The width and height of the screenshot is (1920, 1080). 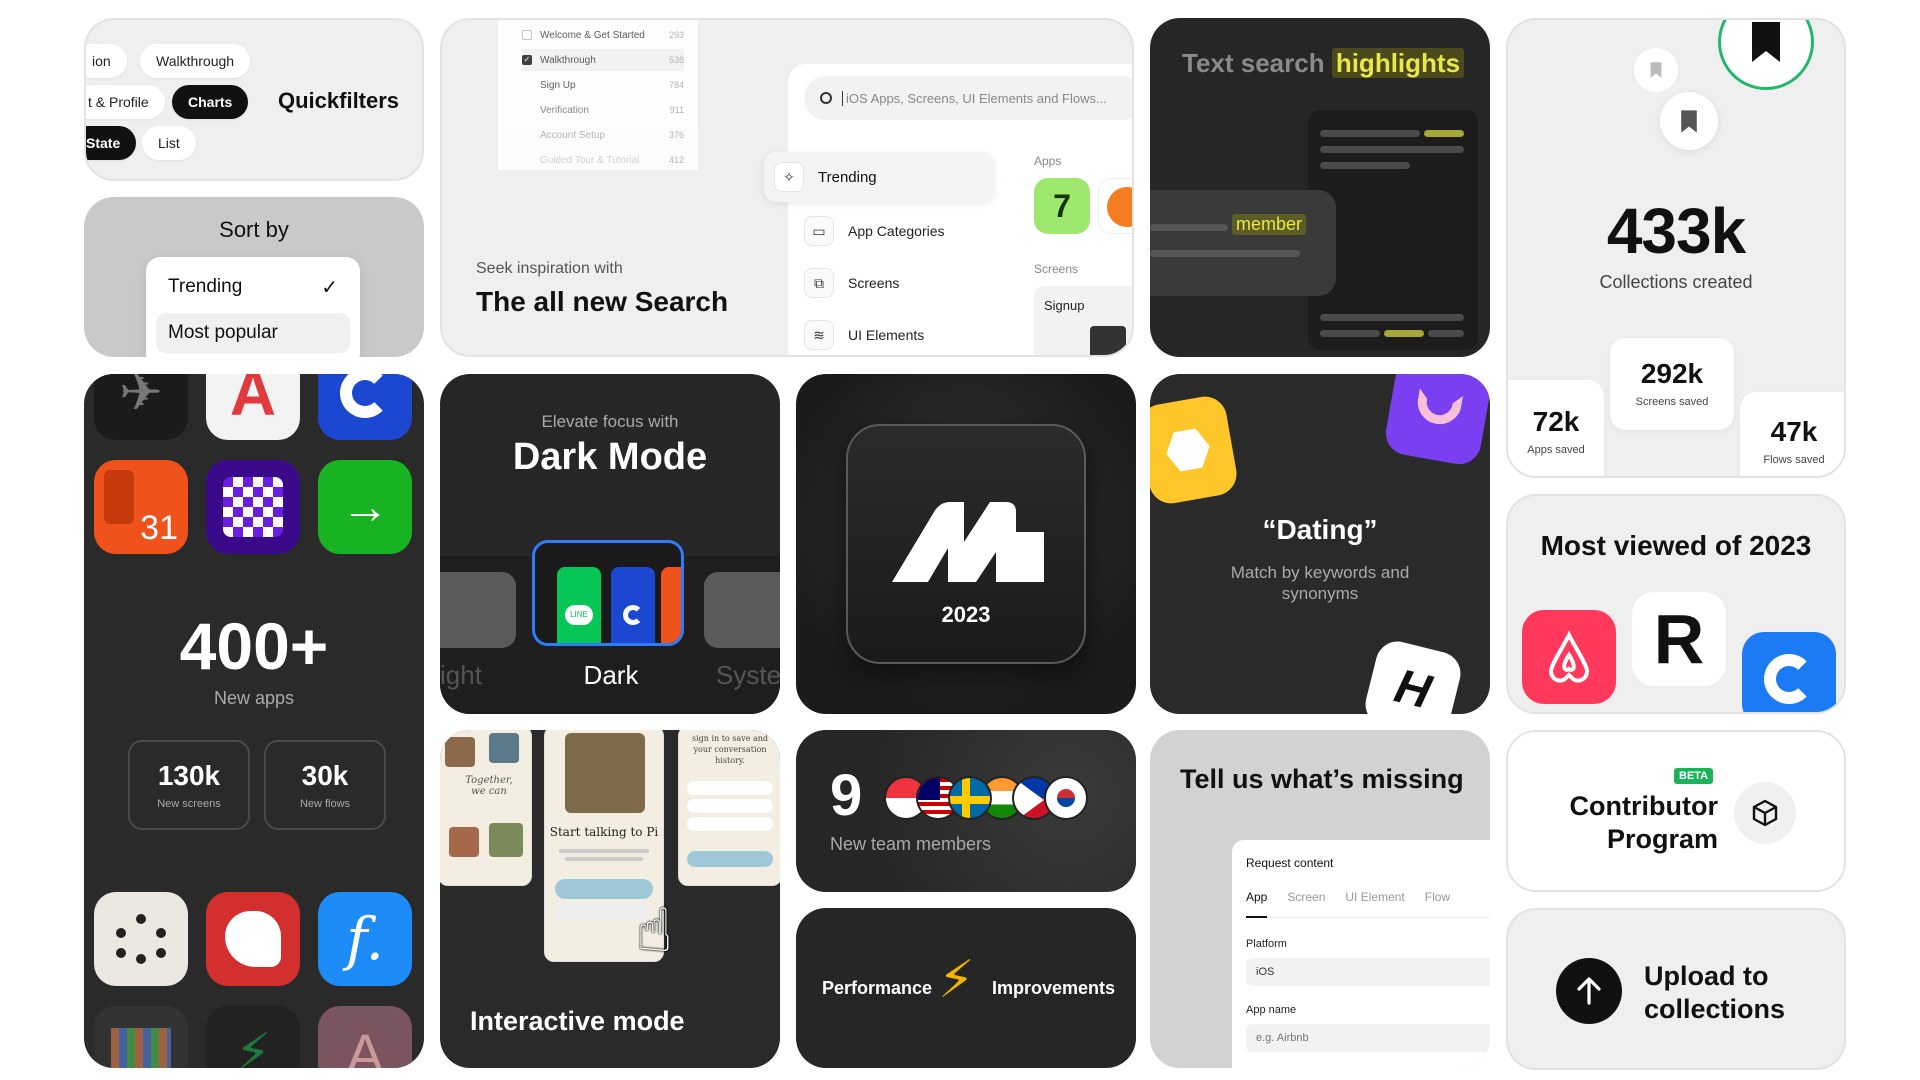 I want to click on bear-app-icon, so click(x=253, y=939).